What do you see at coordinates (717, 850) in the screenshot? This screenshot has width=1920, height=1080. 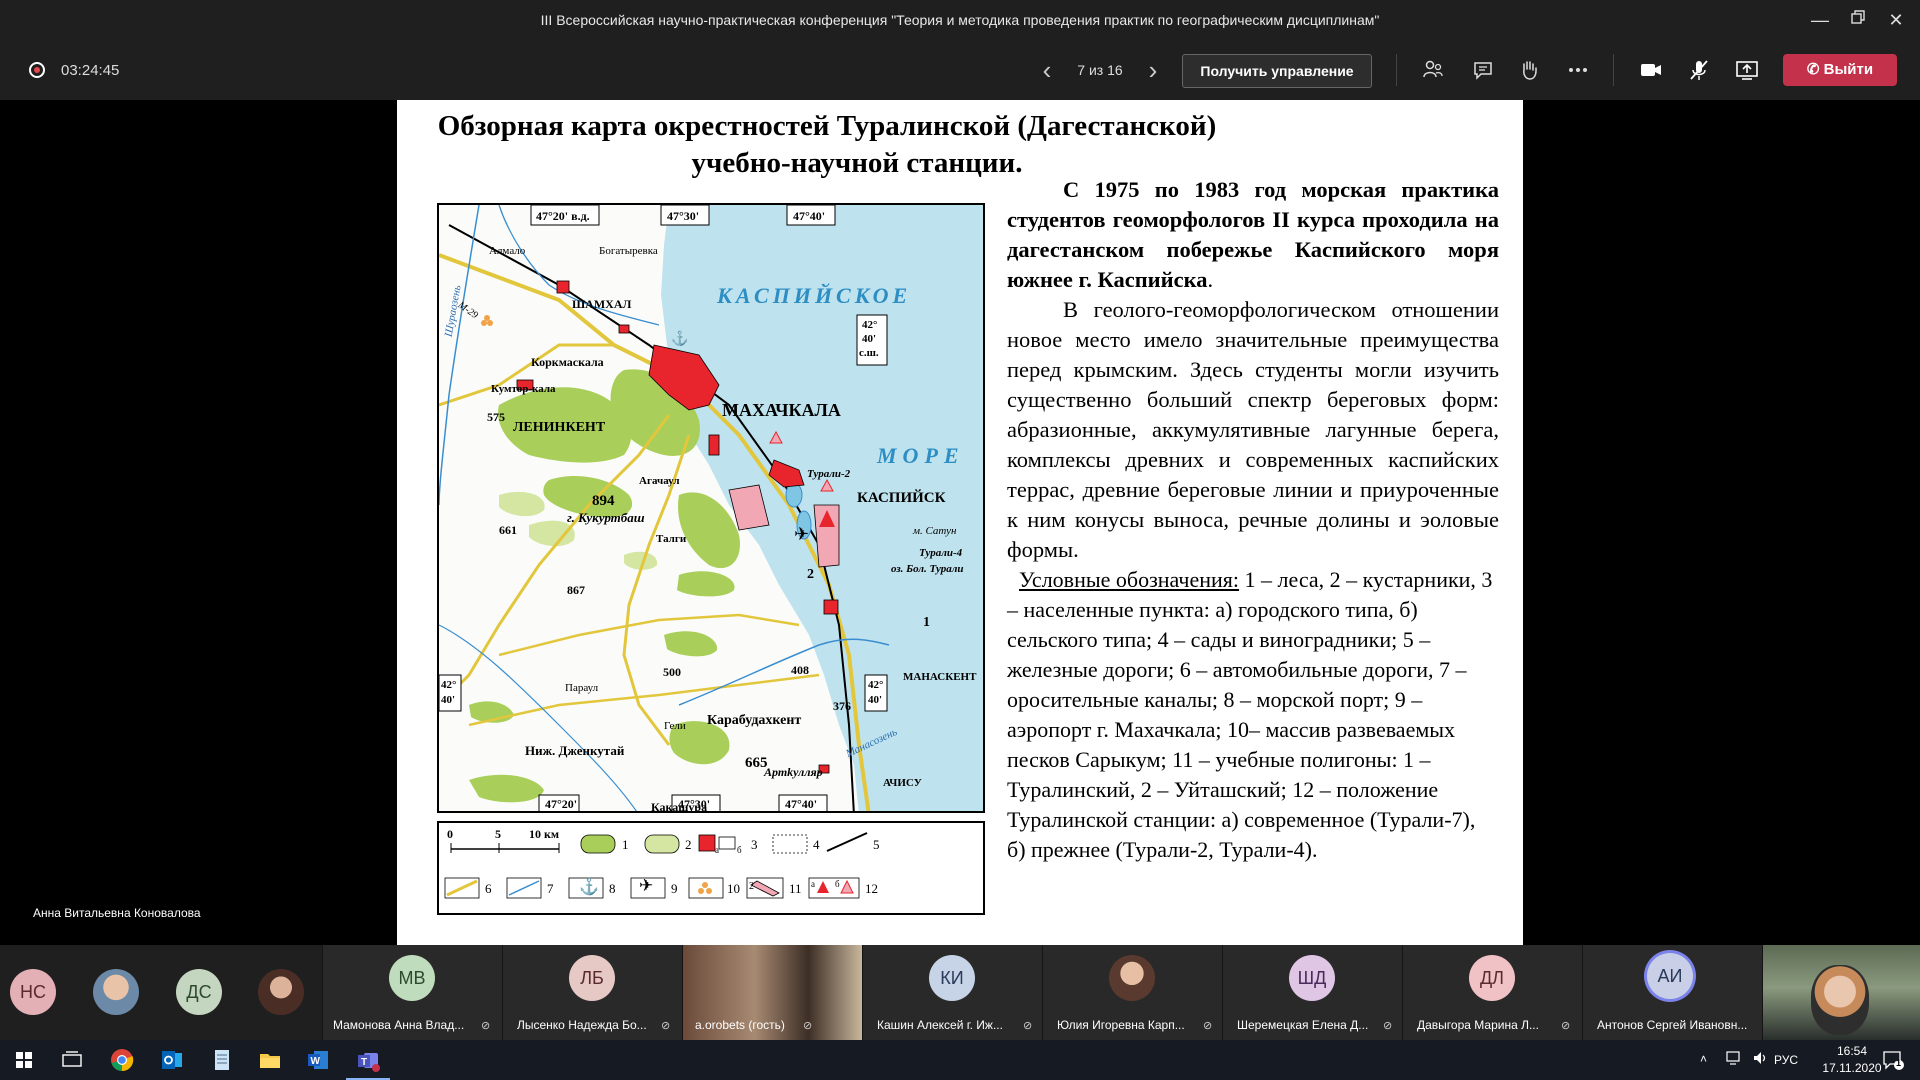 I see `legend-sublabel: а` at bounding box center [717, 850].